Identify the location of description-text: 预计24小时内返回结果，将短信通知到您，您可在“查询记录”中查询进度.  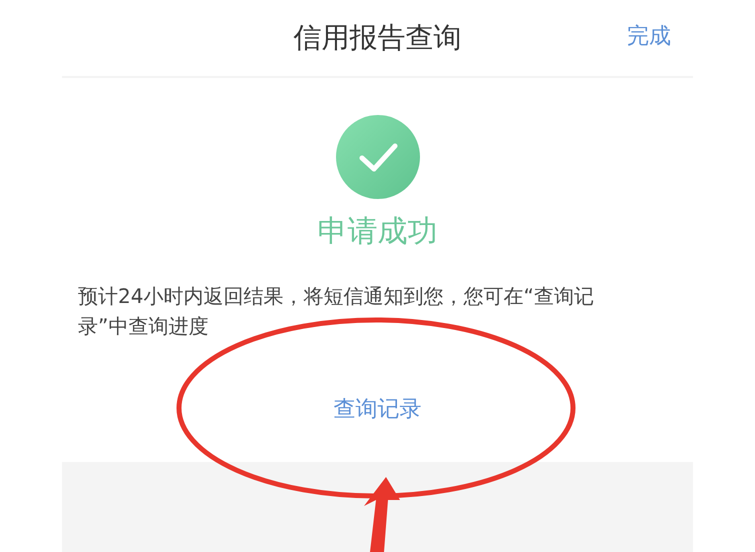
(336, 311).